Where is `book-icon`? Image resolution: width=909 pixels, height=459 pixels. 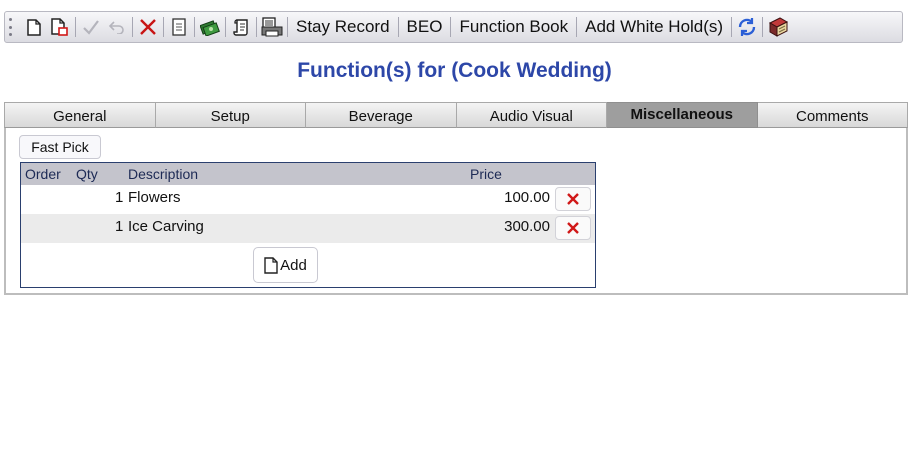 book-icon is located at coordinates (778, 27).